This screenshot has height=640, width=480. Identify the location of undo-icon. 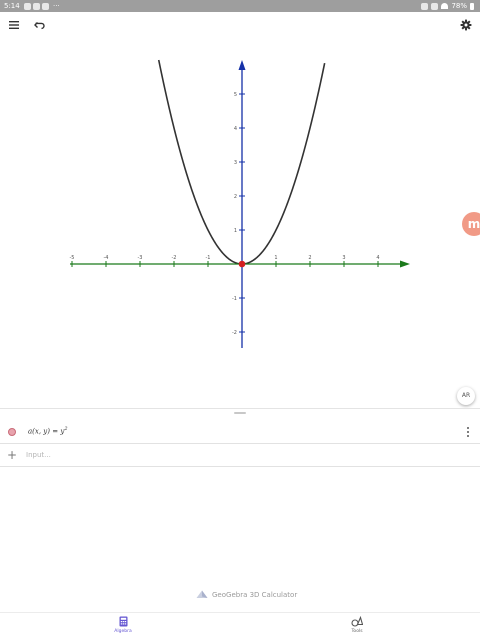
(39, 26).